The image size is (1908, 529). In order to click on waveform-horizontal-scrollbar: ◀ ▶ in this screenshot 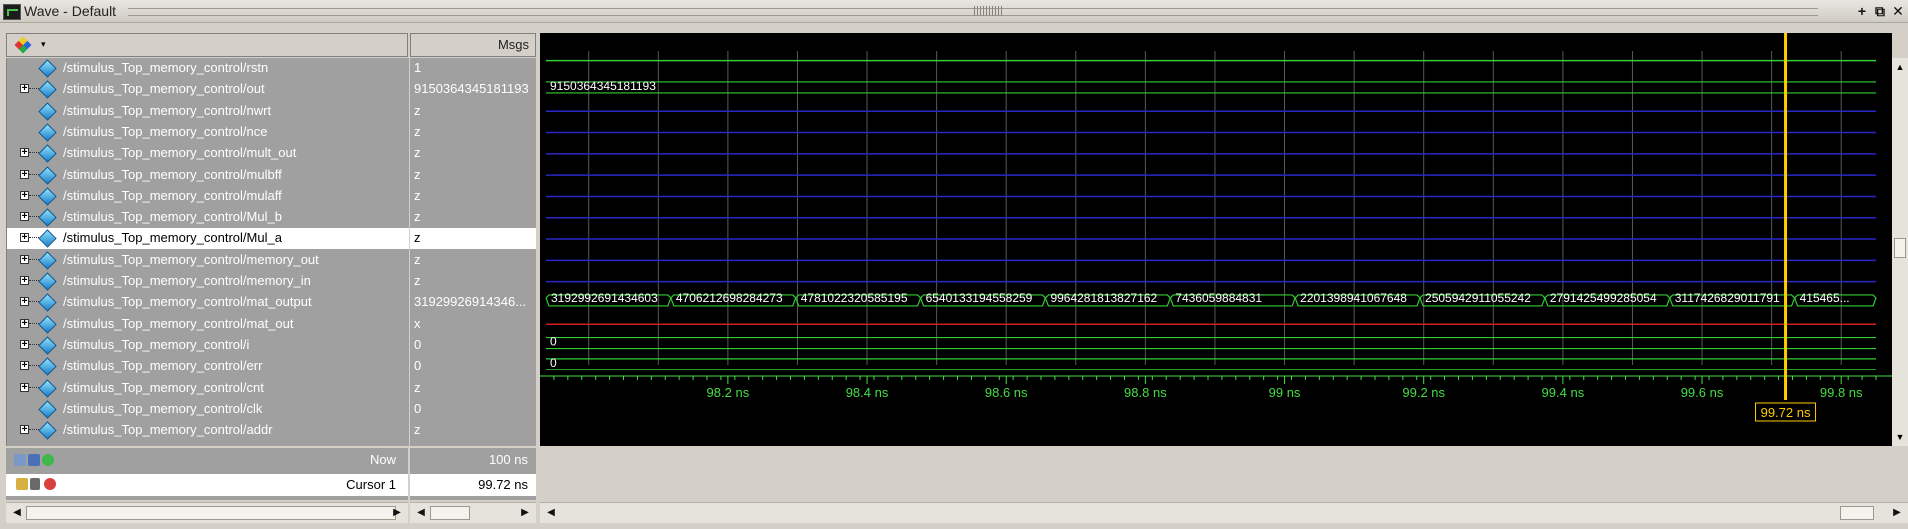, I will do `click(1224, 512)`.